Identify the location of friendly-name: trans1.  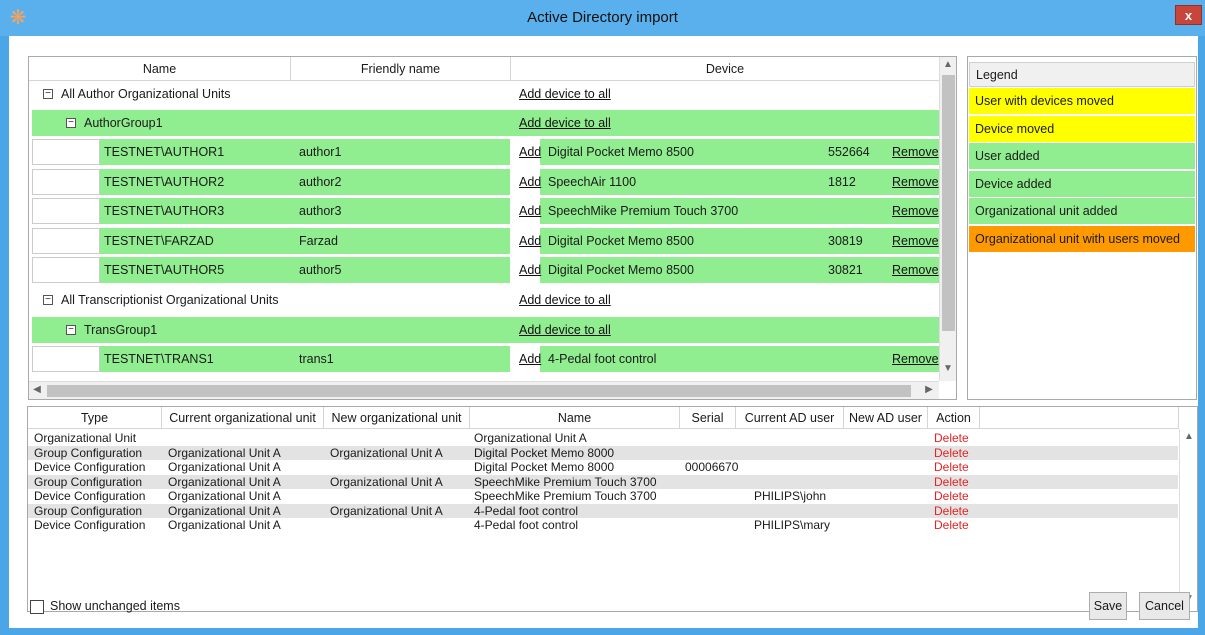
(316, 359).